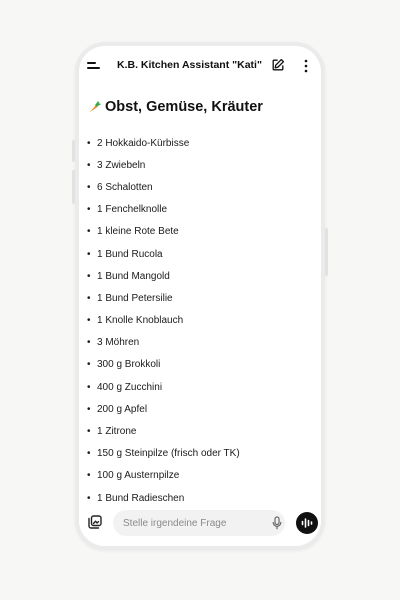 Image resolution: width=400 pixels, height=600 pixels. I want to click on list-item-text: 300 g Brokkoli, so click(129, 365).